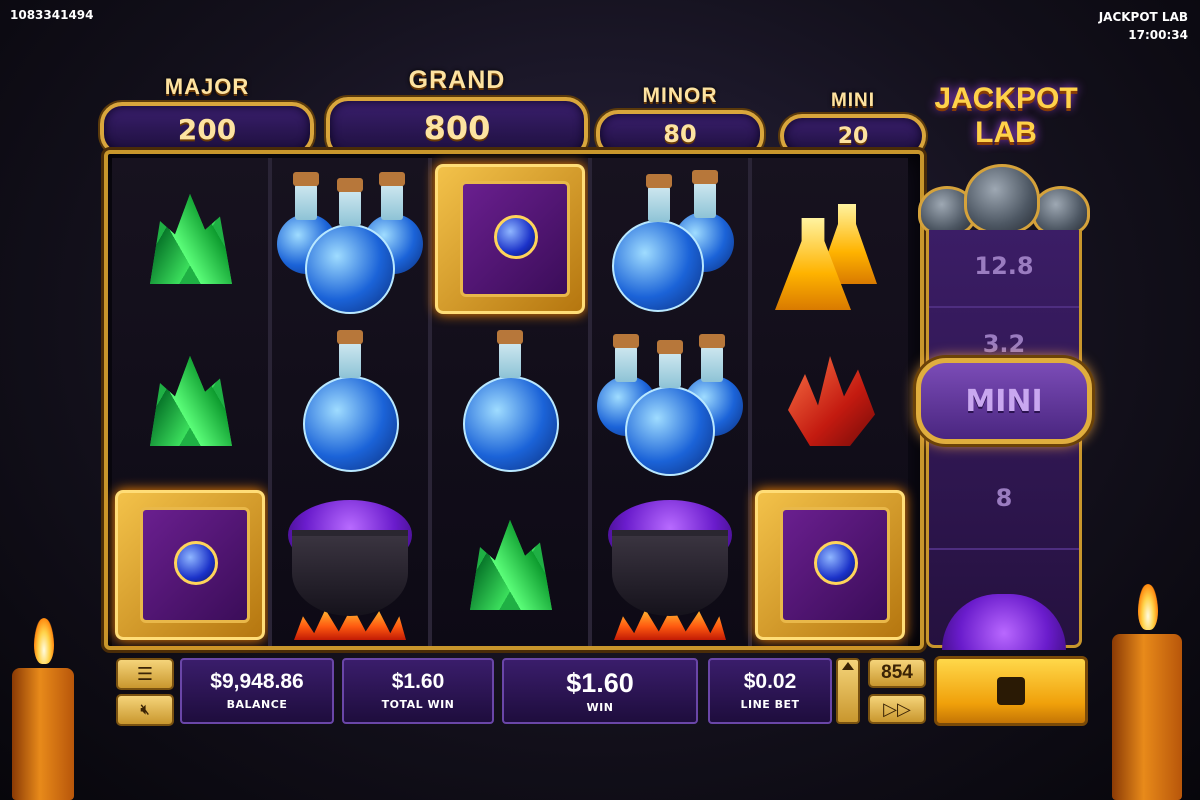 Image resolution: width=1200 pixels, height=800 pixels. I want to click on line-bet-display: $0.02 LINE BET, so click(770, 691).